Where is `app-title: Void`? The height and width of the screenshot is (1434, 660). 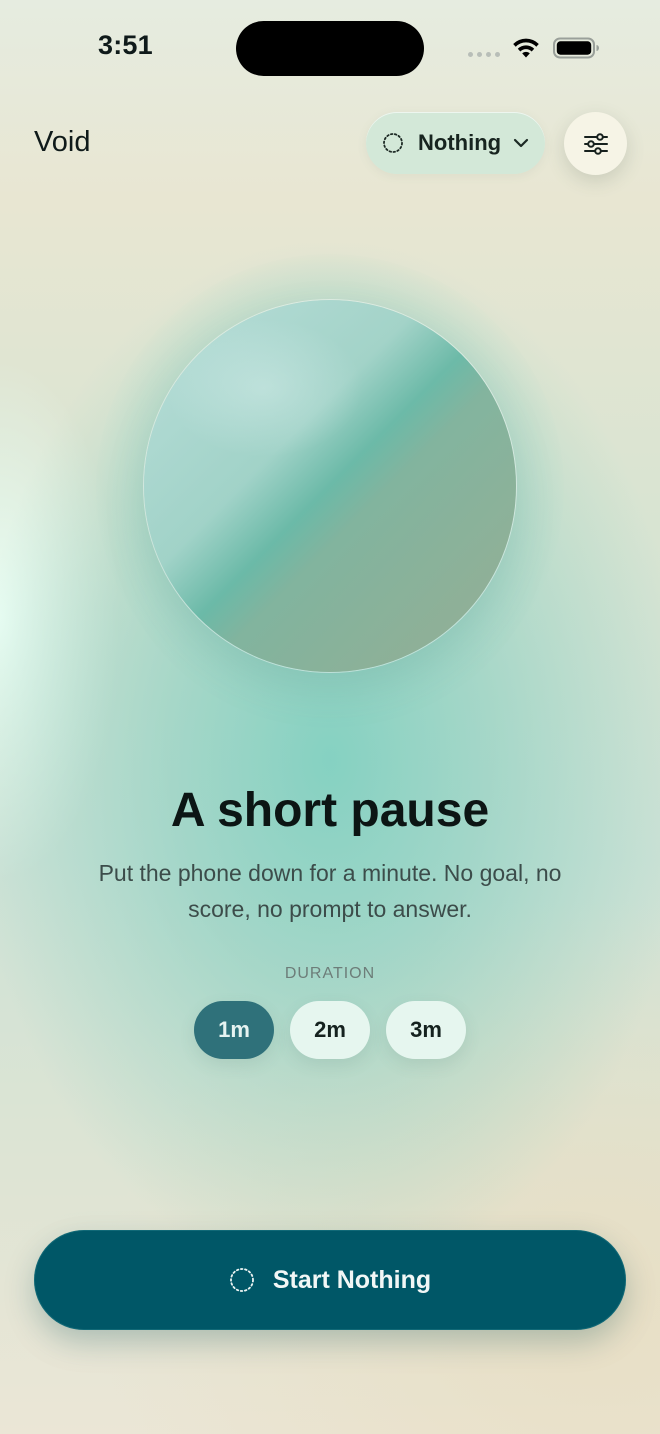
app-title: Void is located at coordinates (62, 142).